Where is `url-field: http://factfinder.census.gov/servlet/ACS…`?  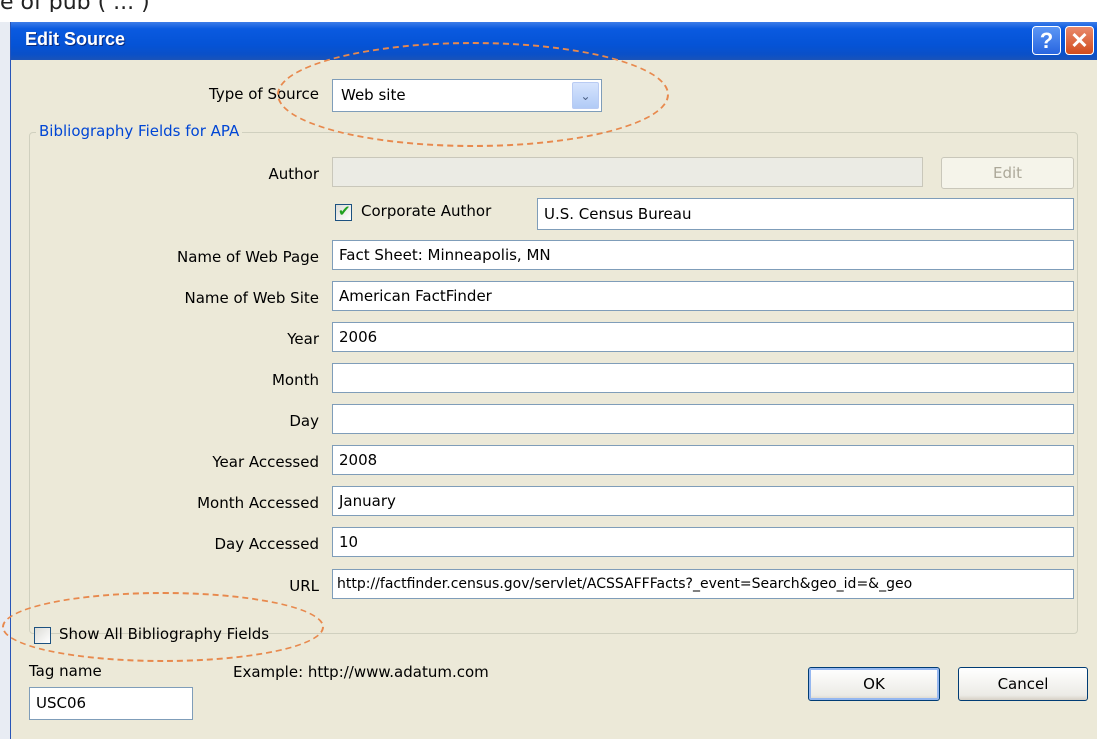
url-field: http://factfinder.census.gov/servlet/ACS… is located at coordinates (703, 584).